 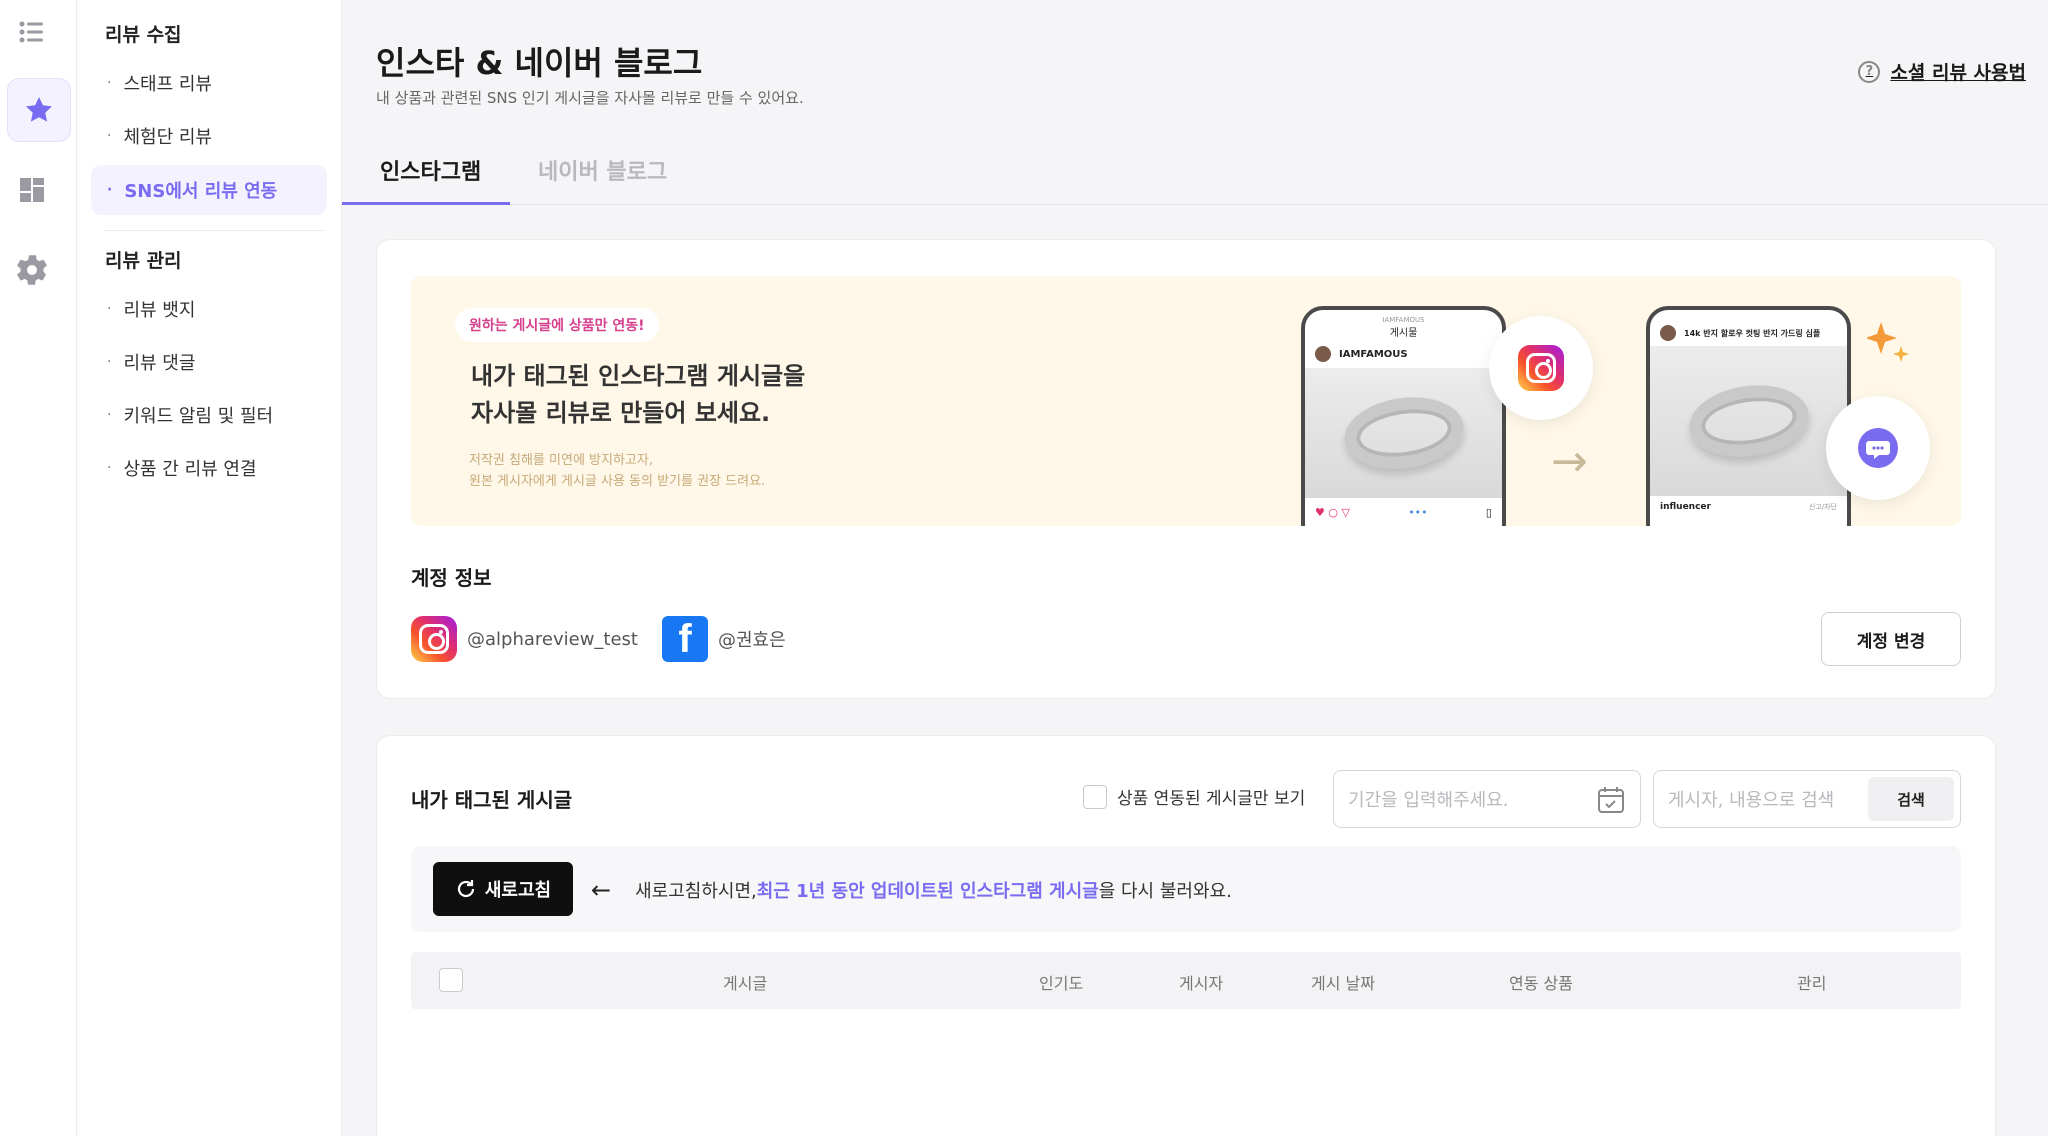 What do you see at coordinates (1211, 799) in the screenshot?
I see `linked-only-label: 상품 연동된 게시글만 보기` at bounding box center [1211, 799].